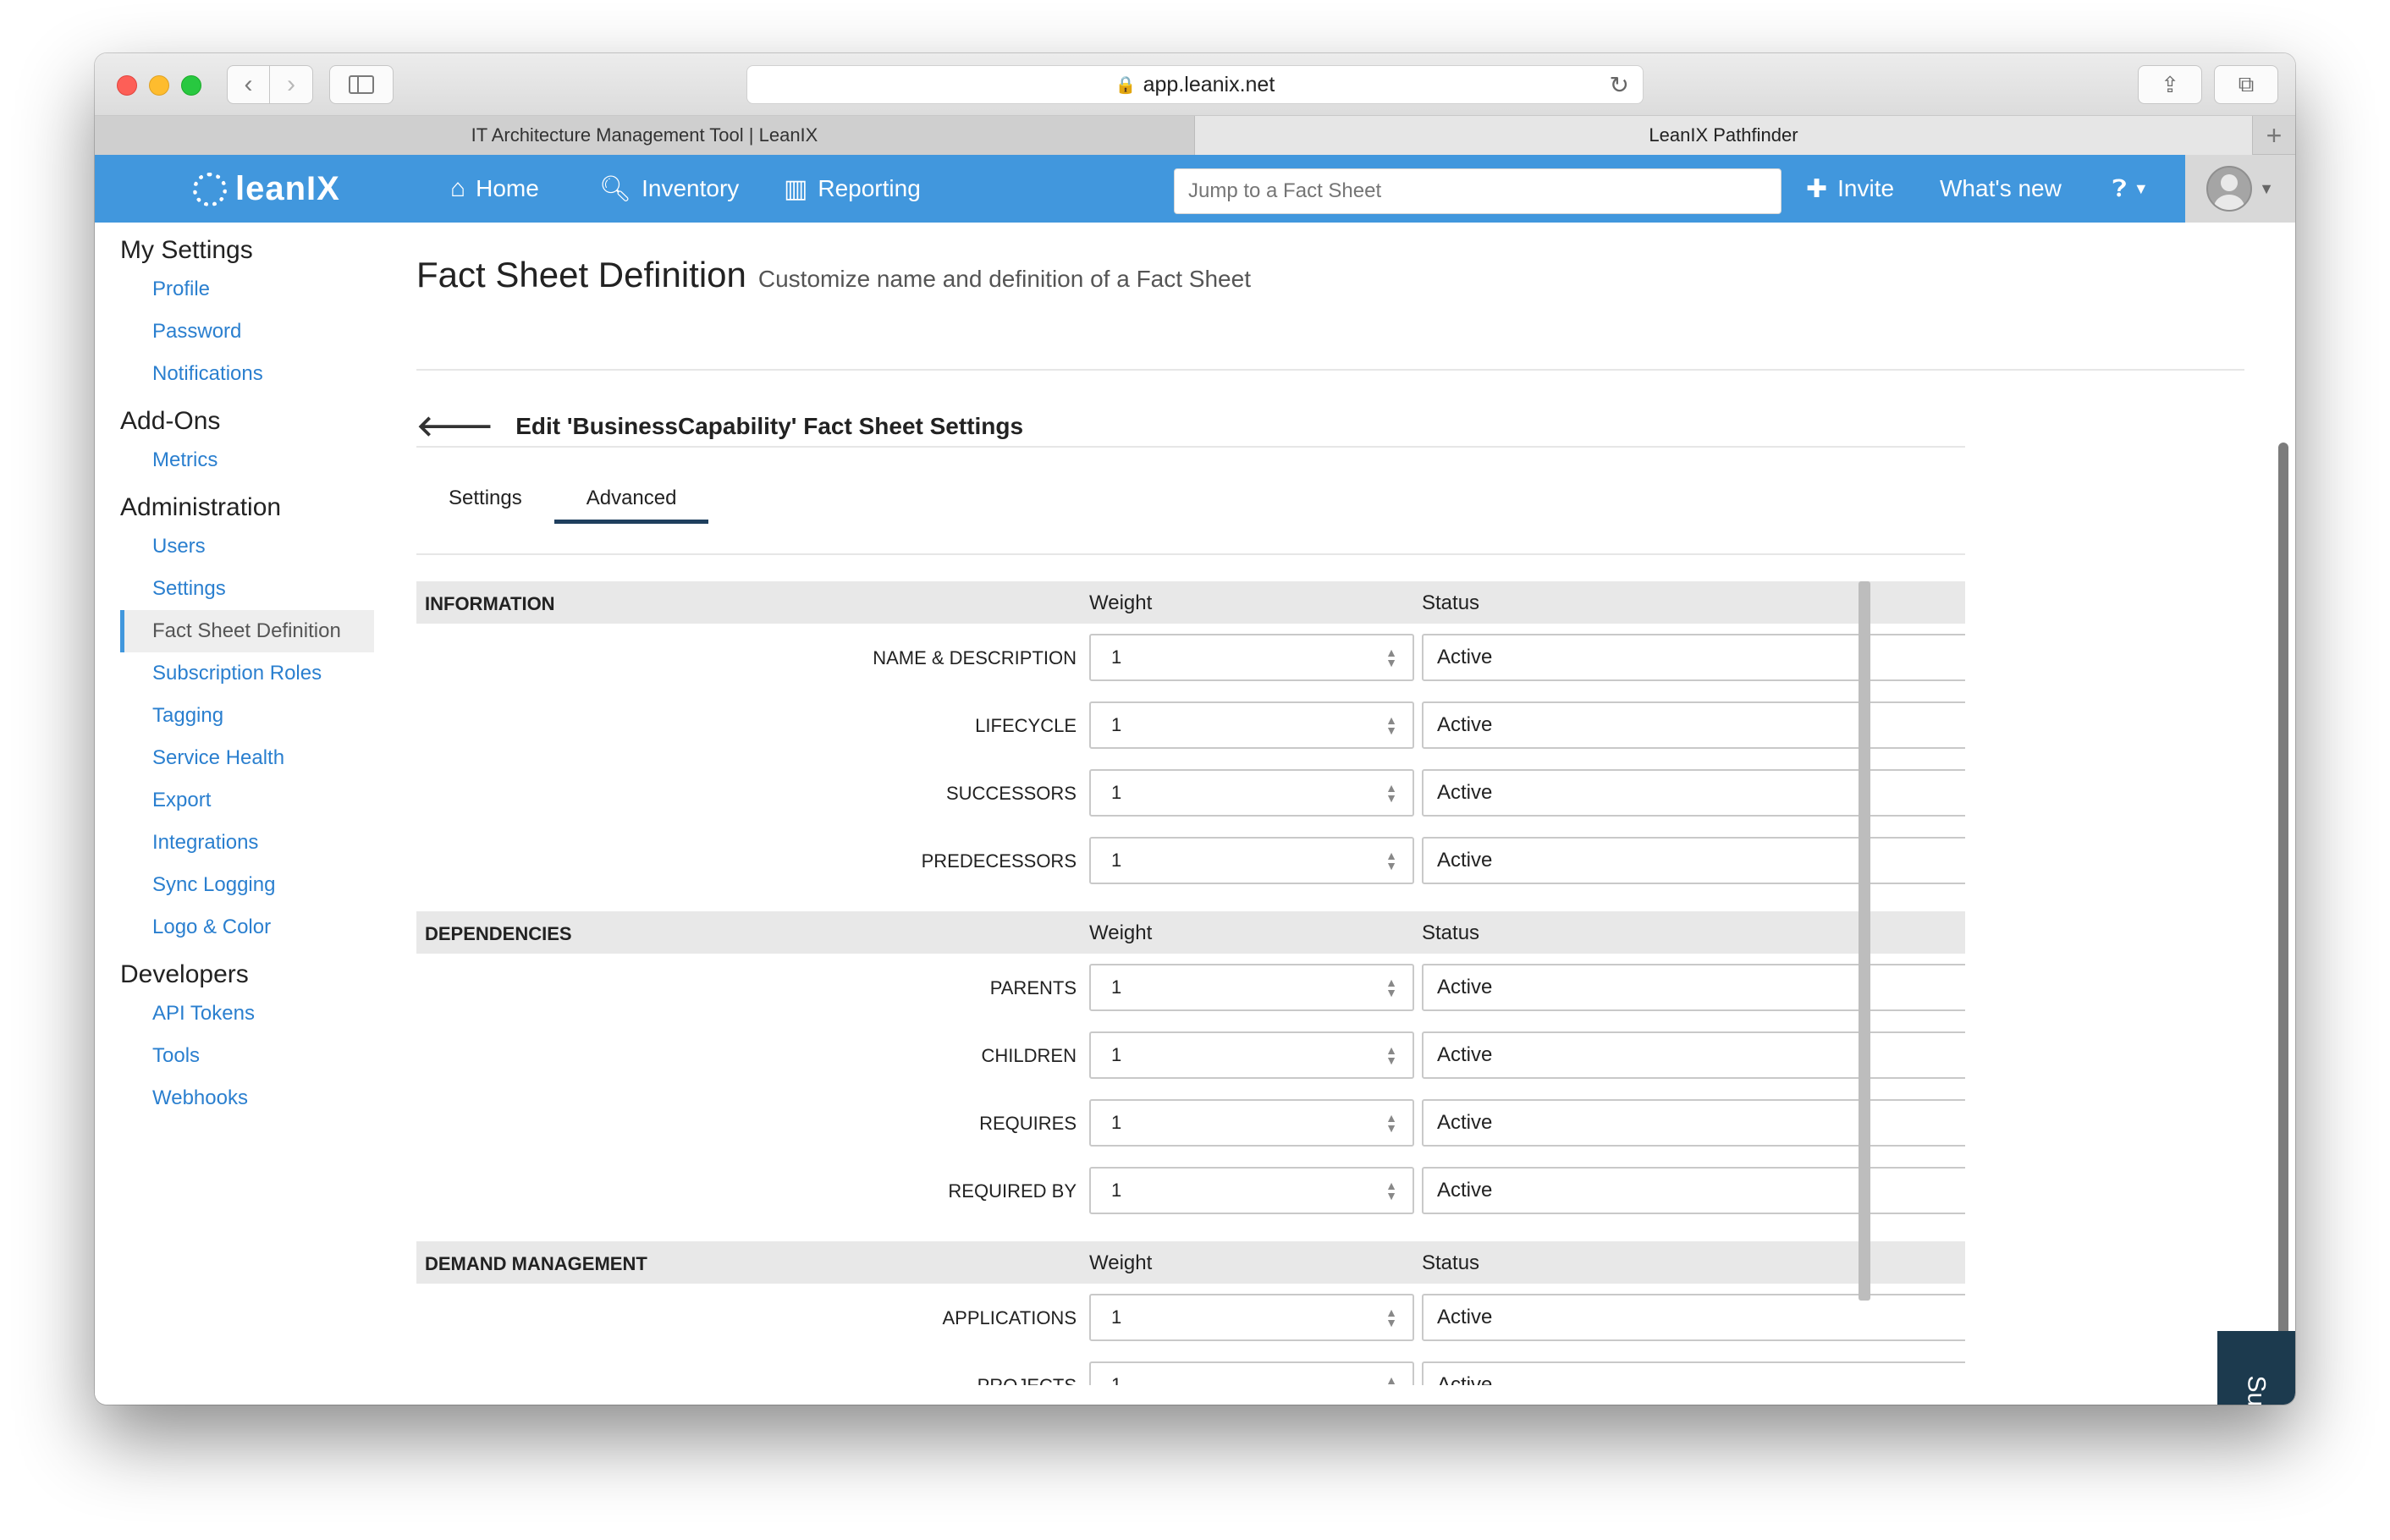 Image resolution: width=2390 pixels, height=1540 pixels. Describe the element at coordinates (159, 85) in the screenshot. I see `minimize-window-button` at that location.